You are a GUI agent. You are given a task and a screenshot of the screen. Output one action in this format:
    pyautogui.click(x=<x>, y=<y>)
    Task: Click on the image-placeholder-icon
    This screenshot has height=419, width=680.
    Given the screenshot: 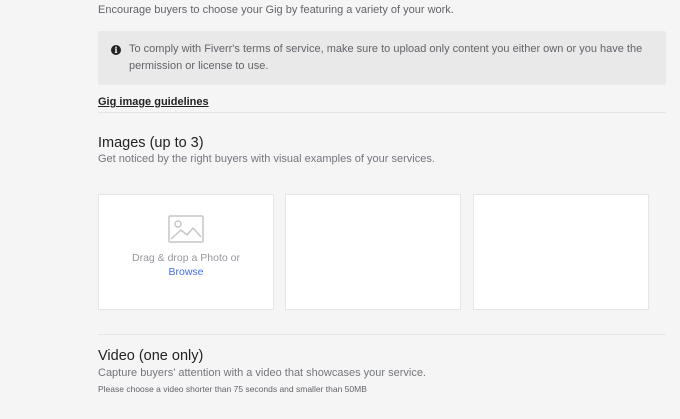 What is the action you would take?
    pyautogui.click(x=186, y=229)
    